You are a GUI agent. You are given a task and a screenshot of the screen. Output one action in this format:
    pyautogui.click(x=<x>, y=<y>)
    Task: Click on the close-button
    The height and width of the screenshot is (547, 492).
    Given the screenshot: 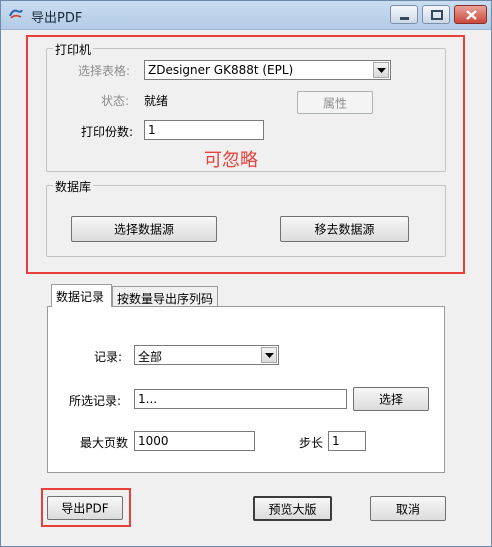 What is the action you would take?
    pyautogui.click(x=470, y=14)
    